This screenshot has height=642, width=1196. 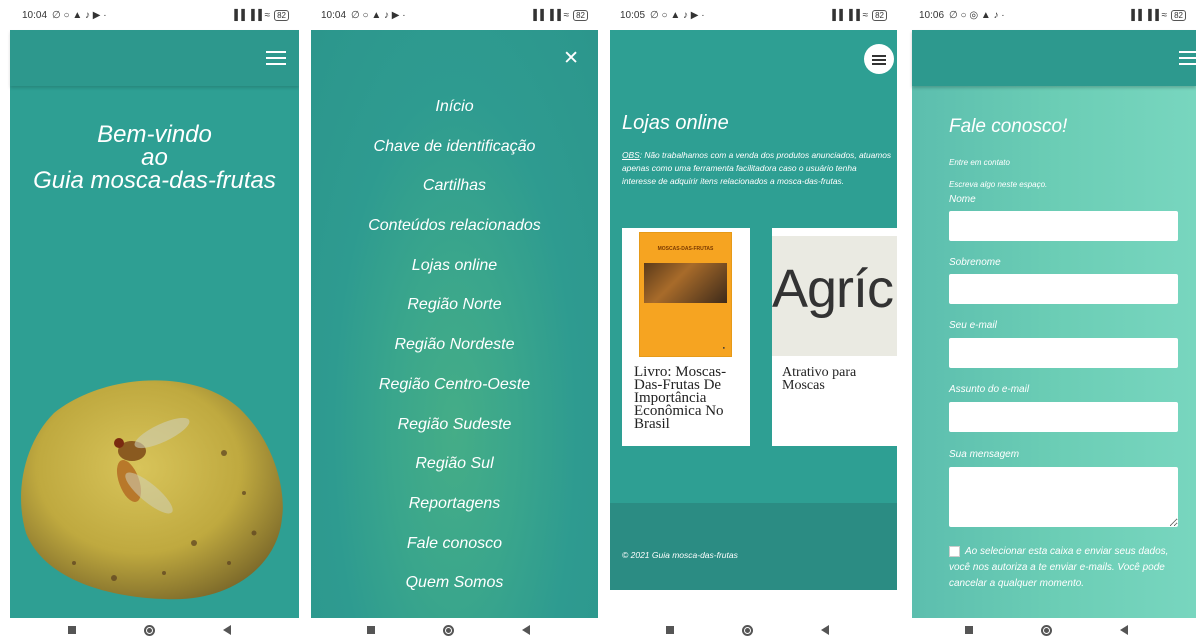 What do you see at coordinates (154, 180) in the screenshot?
I see `welcome-line-3: Guia mosca-das-frutas` at bounding box center [154, 180].